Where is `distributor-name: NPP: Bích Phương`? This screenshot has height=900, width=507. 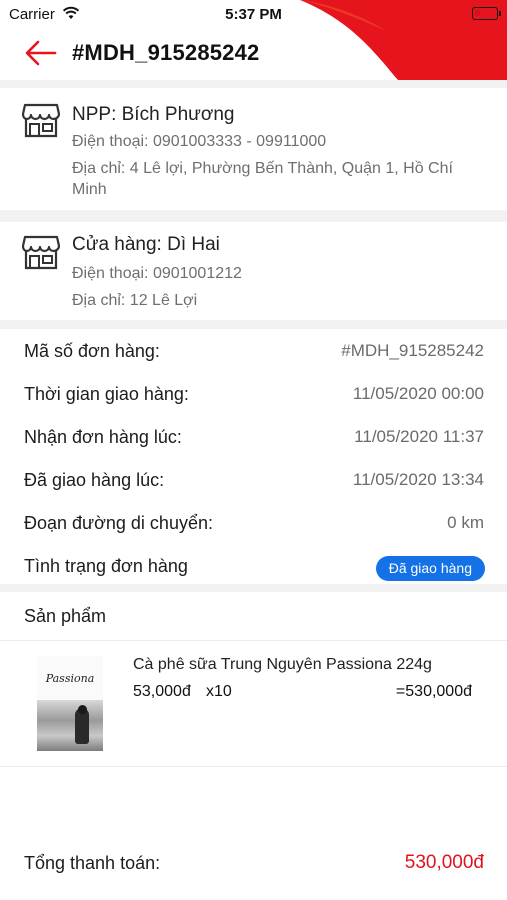
distributor-name: NPP: Bích Phương is located at coordinates (153, 114).